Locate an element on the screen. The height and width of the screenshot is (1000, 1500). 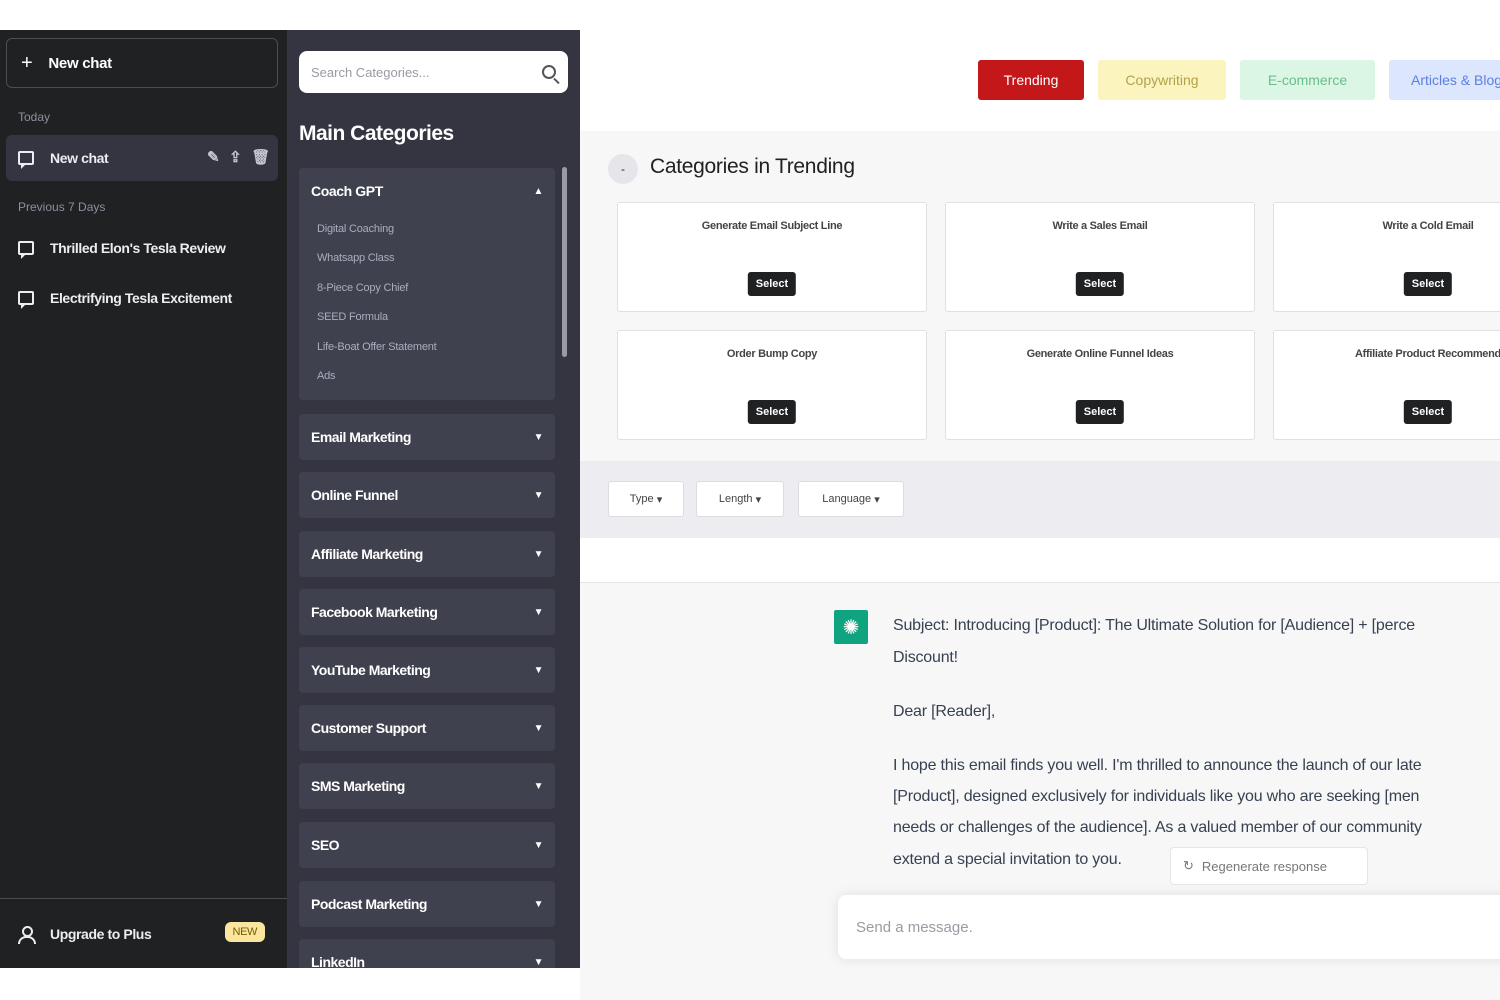
chat-item-active: New chat ✎ ⇪ 🗑 is located at coordinates (142, 158).